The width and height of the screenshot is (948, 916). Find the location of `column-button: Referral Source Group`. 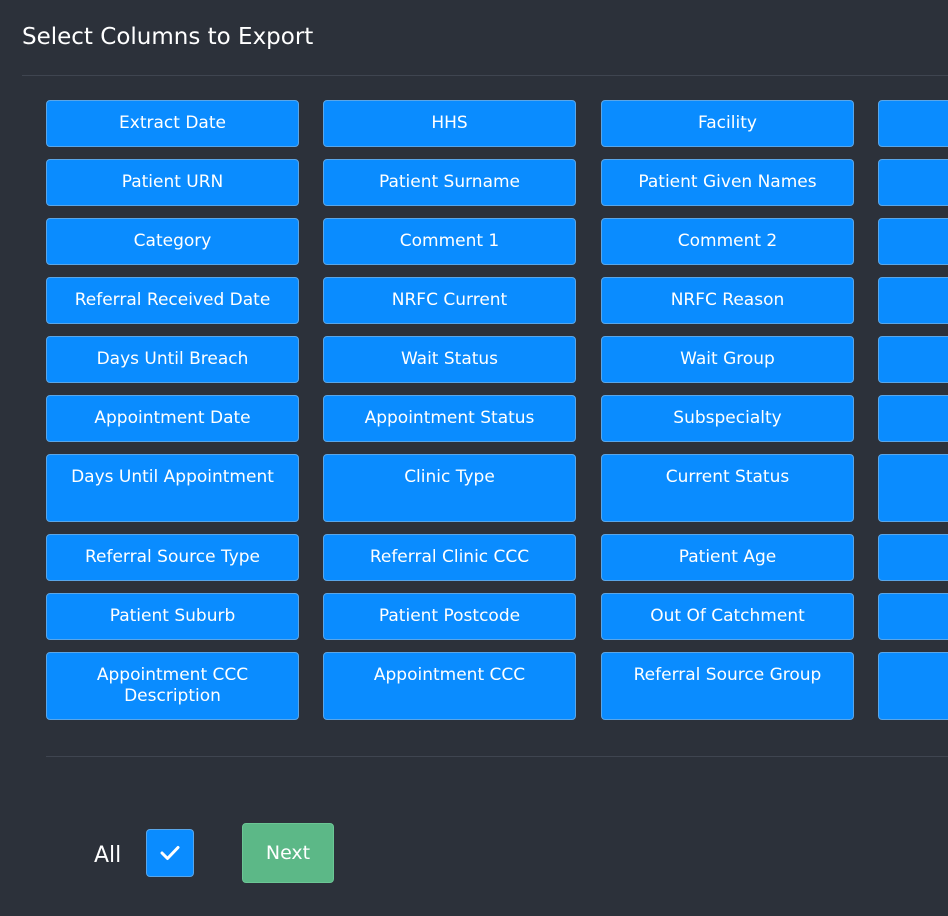

column-button: Referral Source Group is located at coordinates (727, 686).